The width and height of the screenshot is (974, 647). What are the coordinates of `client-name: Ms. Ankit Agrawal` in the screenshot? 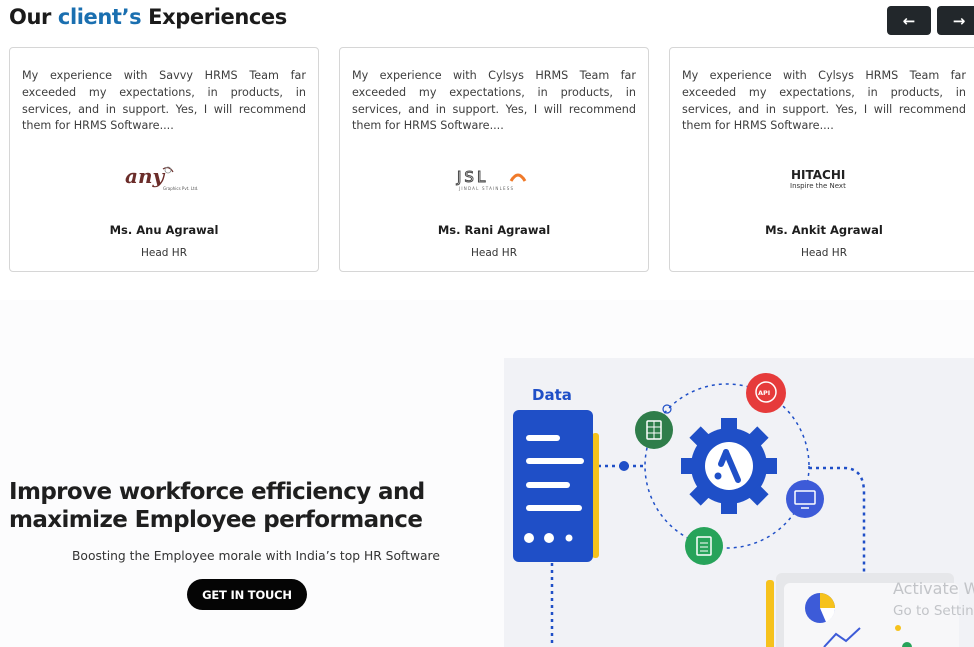 It's located at (824, 230).